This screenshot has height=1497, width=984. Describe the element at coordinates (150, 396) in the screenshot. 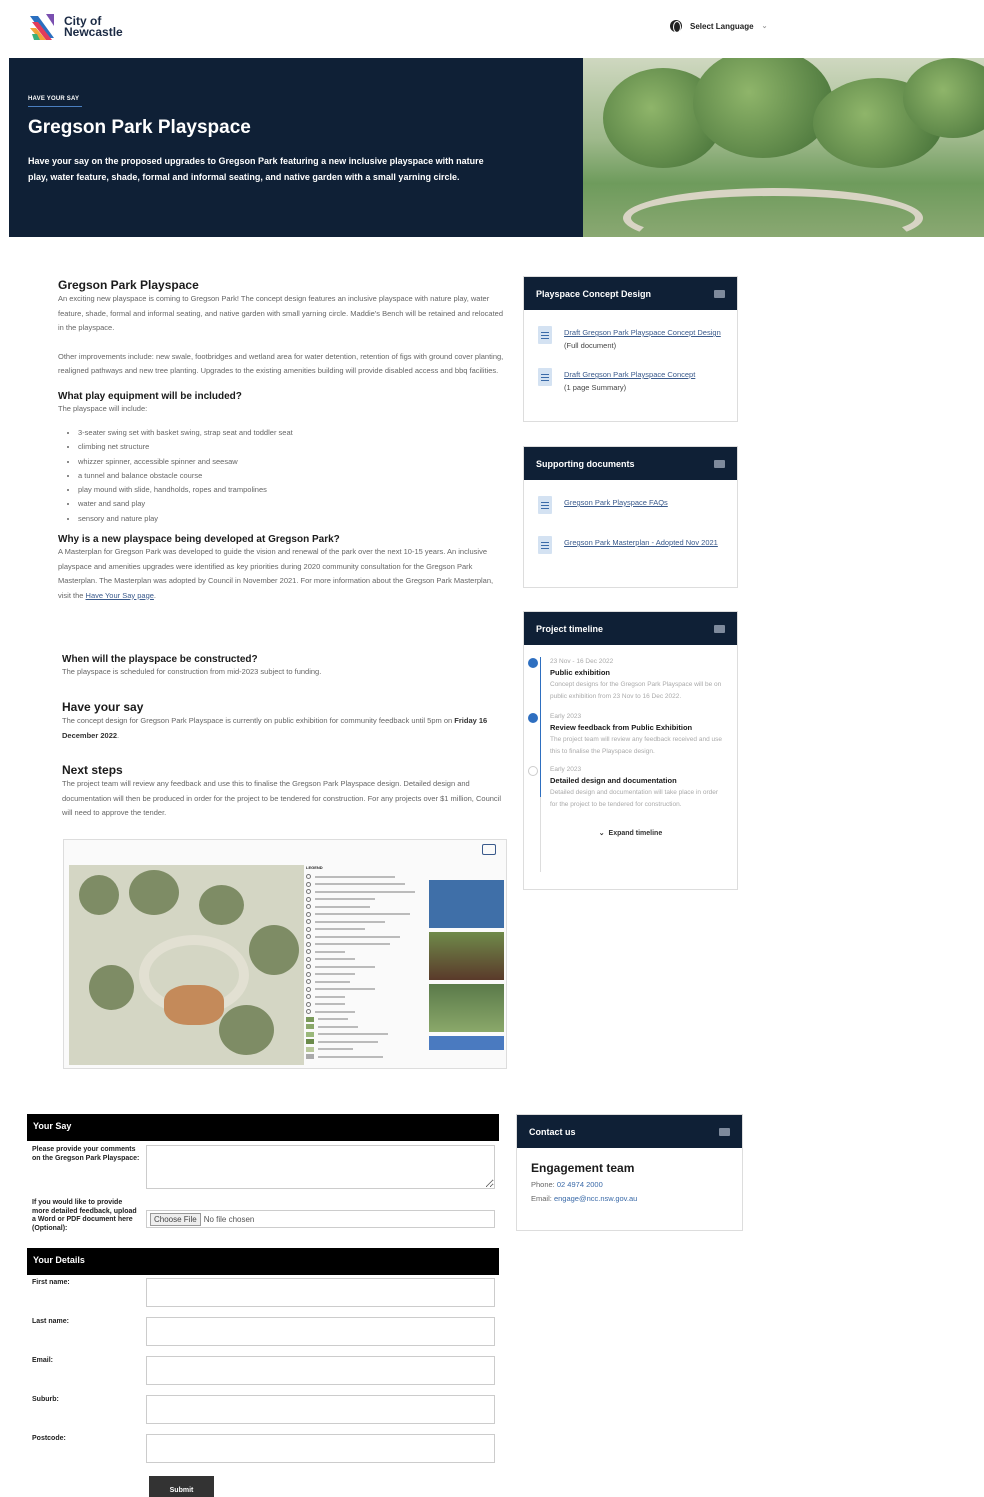

I see `equipment-heading: What play equipment will be included?` at that location.